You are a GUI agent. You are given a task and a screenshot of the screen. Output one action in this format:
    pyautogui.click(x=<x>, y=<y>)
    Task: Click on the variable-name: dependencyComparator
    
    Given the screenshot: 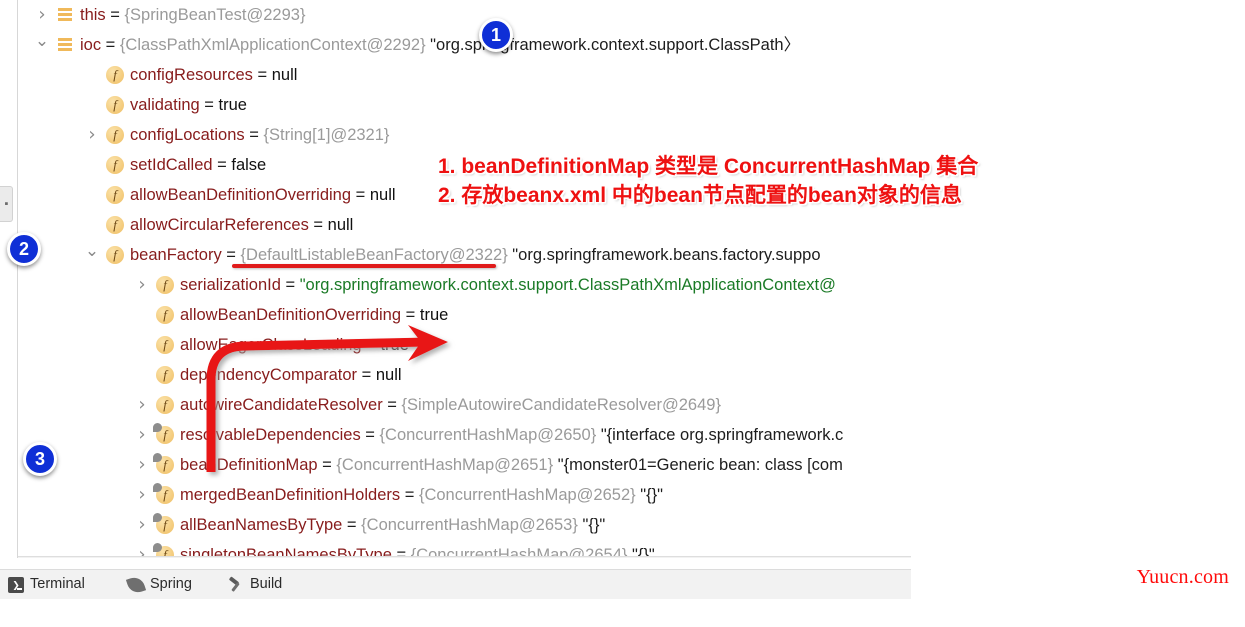 What is the action you would take?
    pyautogui.click(x=269, y=375)
    